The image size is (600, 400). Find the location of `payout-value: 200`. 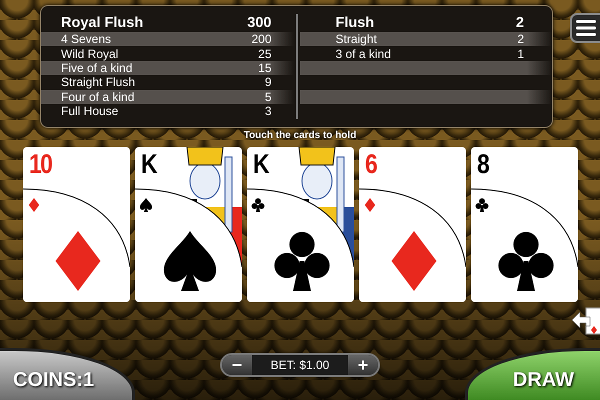

payout-value: 200 is located at coordinates (261, 39).